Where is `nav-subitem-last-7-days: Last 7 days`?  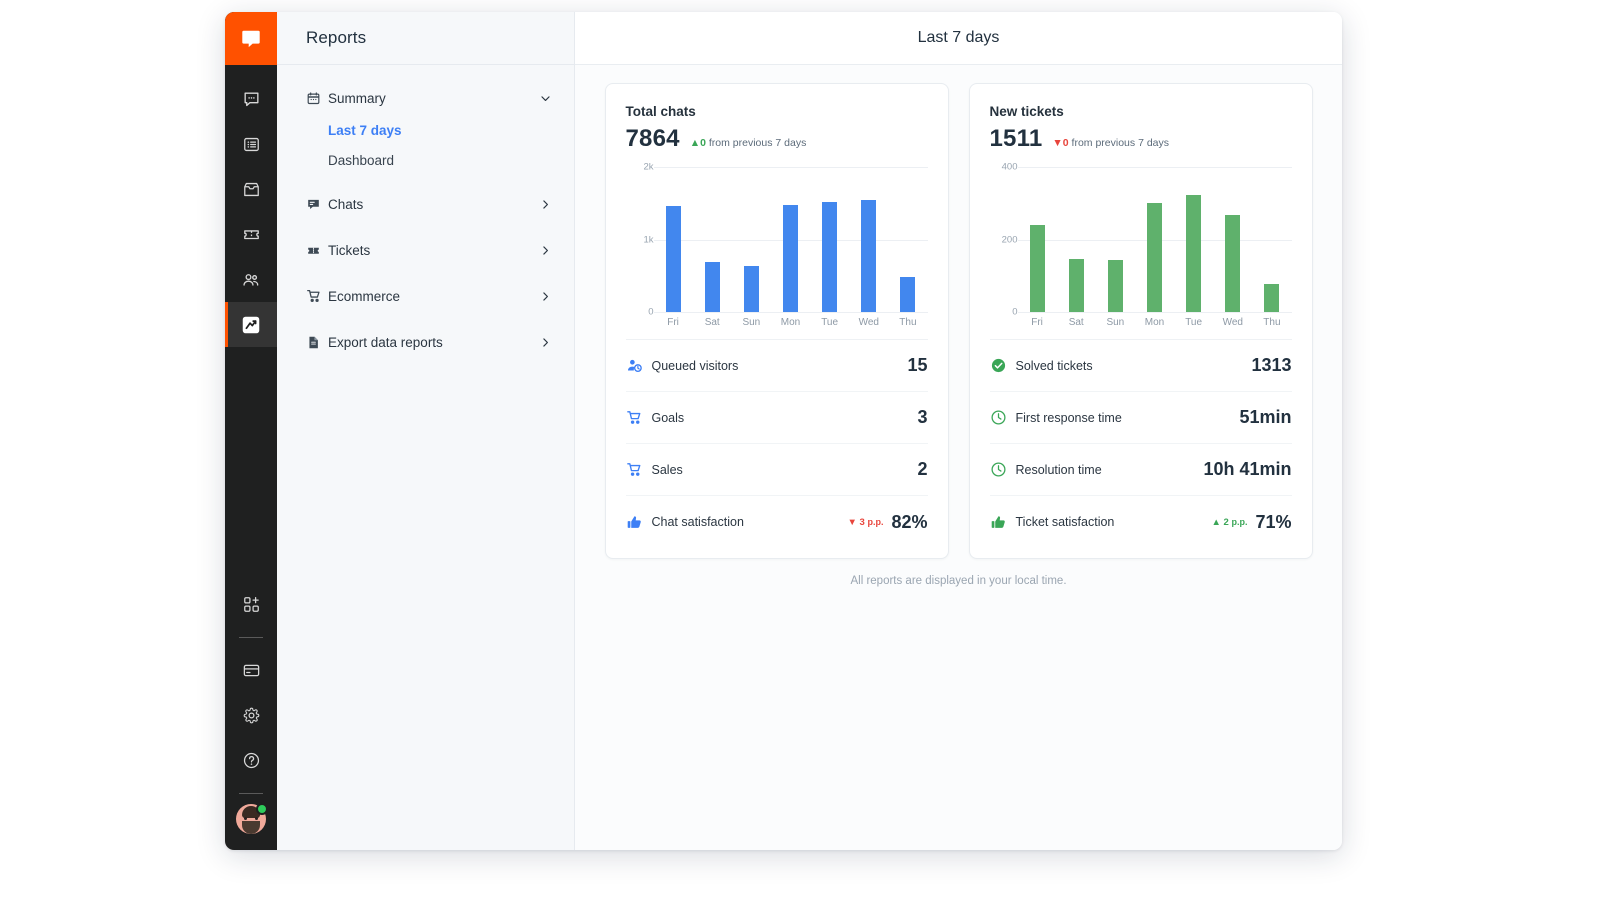 nav-subitem-last-7-days: Last 7 days is located at coordinates (425, 130).